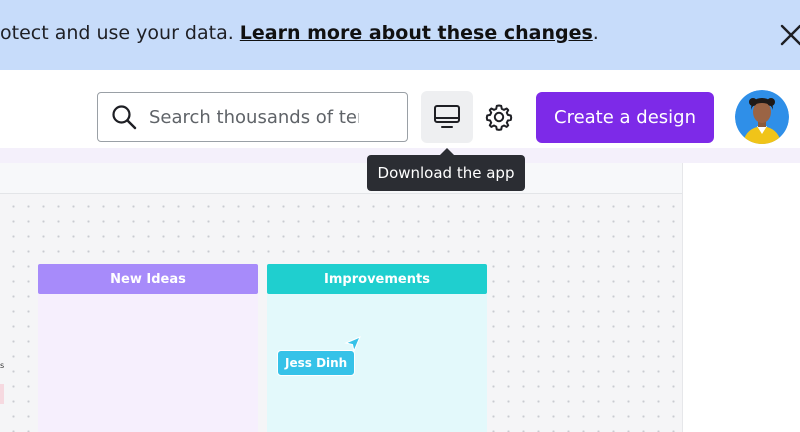 This screenshot has width=800, height=432. What do you see at coordinates (790, 35) in the screenshot?
I see `close-icon` at bounding box center [790, 35].